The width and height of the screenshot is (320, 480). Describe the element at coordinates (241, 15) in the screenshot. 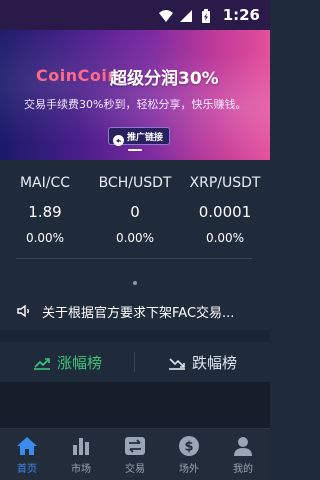

I see `status-time: 1:26` at that location.